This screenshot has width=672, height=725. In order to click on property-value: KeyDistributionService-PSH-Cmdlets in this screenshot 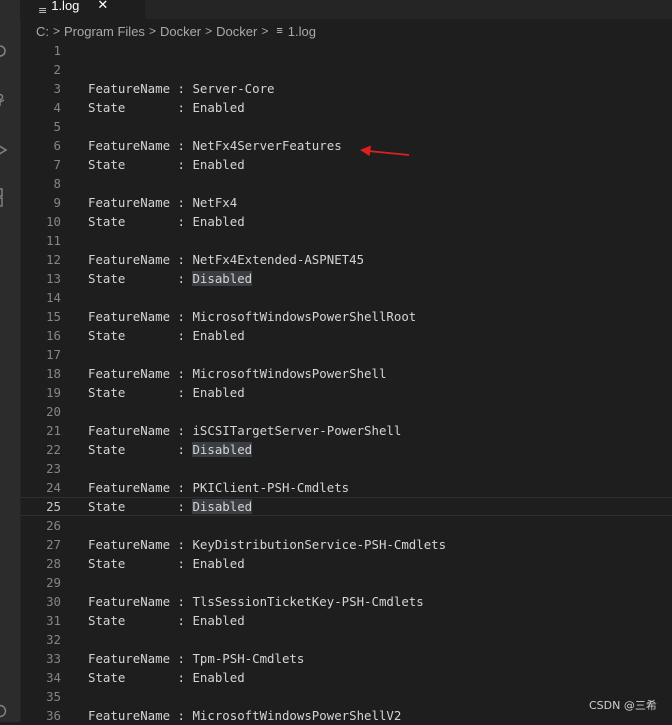, I will do `click(319, 544)`.